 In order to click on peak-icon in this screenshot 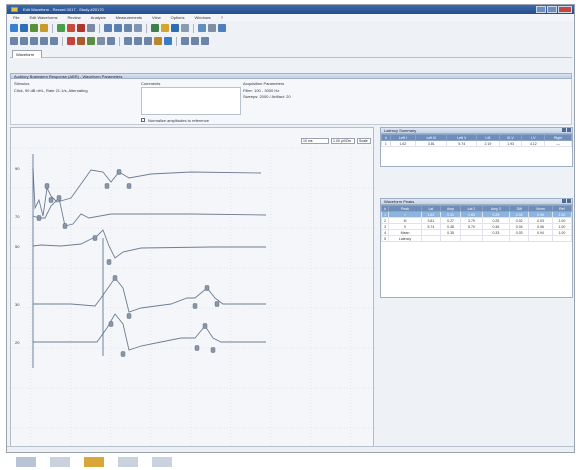, I will do `click(71, 41)`.